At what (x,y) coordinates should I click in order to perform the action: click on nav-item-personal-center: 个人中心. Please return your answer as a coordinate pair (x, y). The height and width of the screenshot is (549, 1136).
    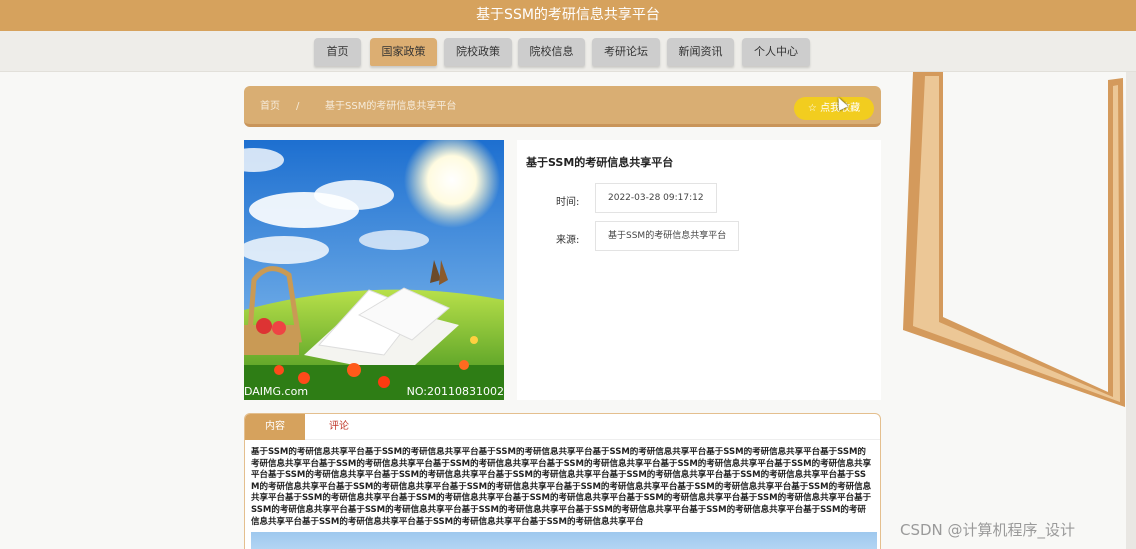
    Looking at the image, I should click on (776, 52).